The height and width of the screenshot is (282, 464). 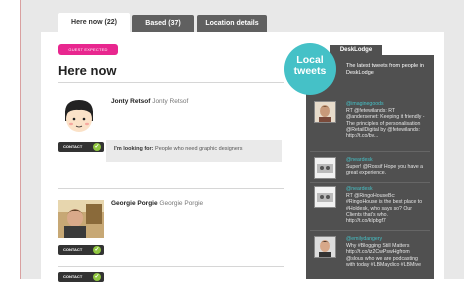 What do you see at coordinates (356, 50) in the screenshot?
I see `sidebar-tab-desklodge: DeskLodge` at bounding box center [356, 50].